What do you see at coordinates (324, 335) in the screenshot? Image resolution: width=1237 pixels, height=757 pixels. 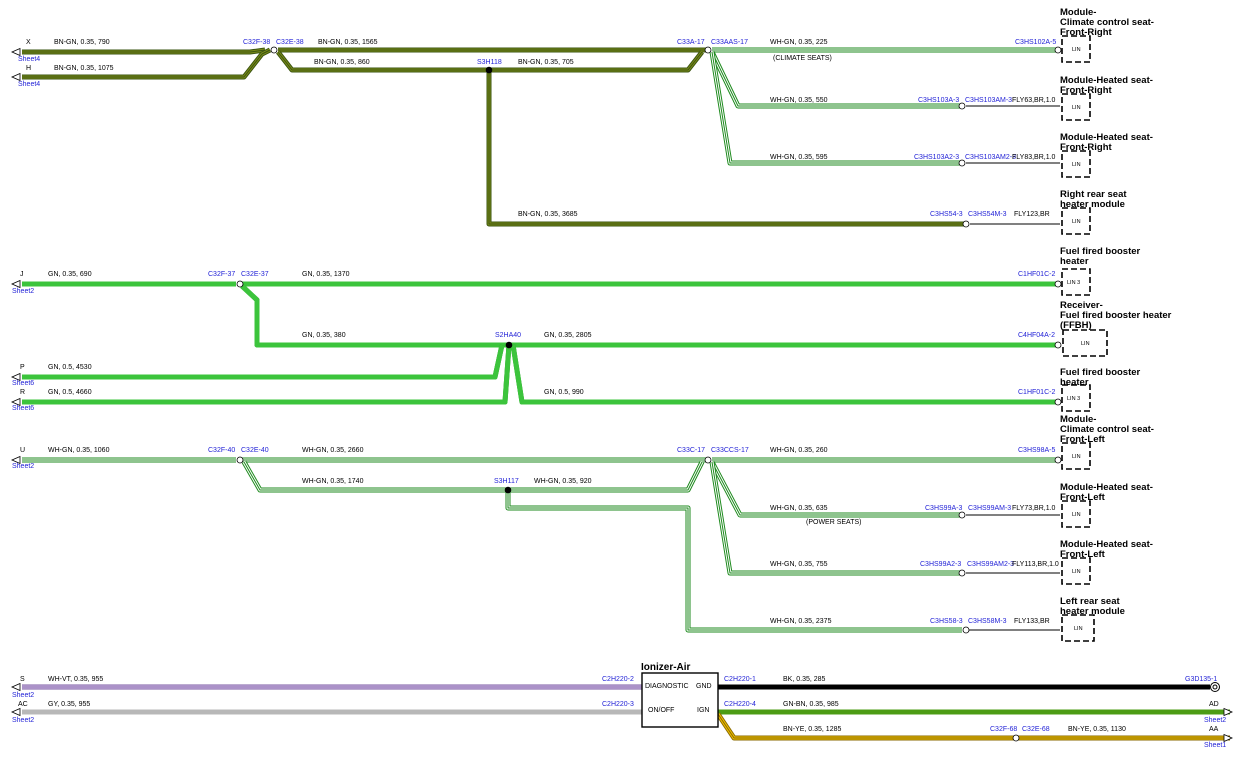 I see `wire-label: GN, 0.35, 380` at bounding box center [324, 335].